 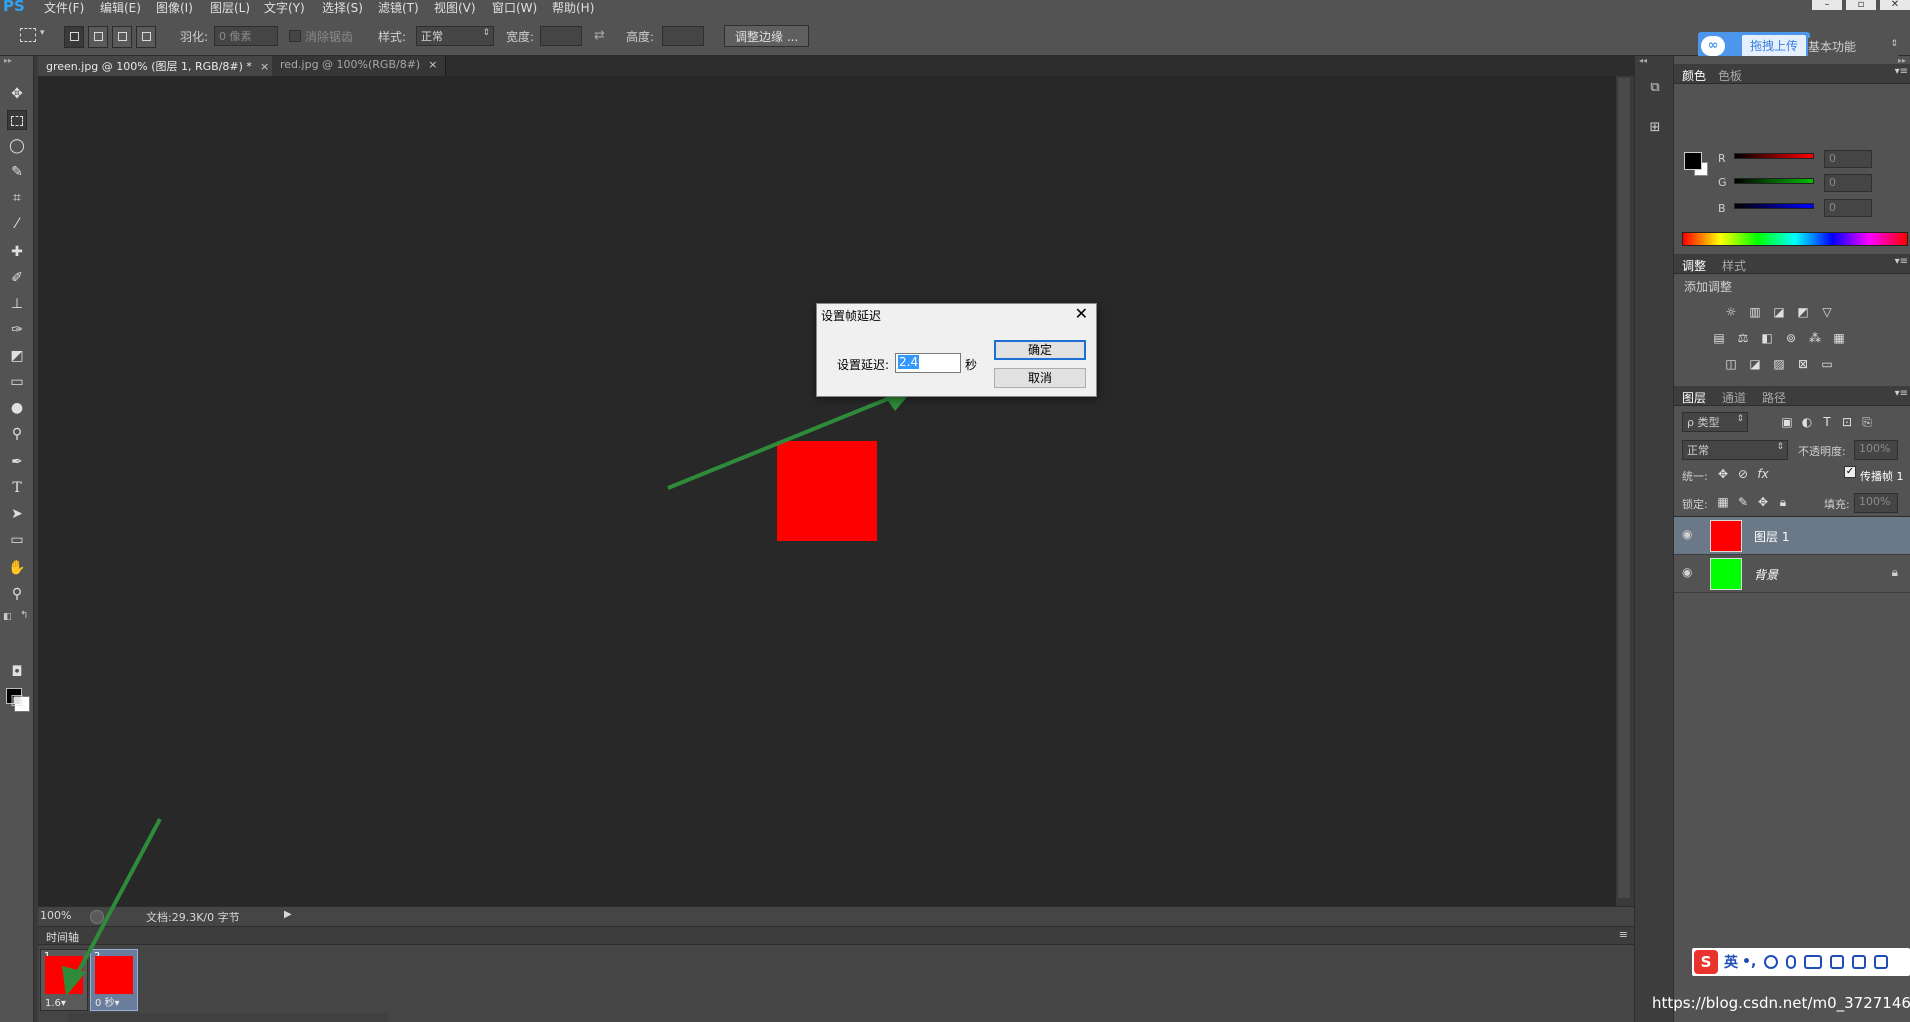 I want to click on tab-green-jpg: green.jpg @ 100% (图层 1, RGB/8#) * ×, so click(x=158, y=66).